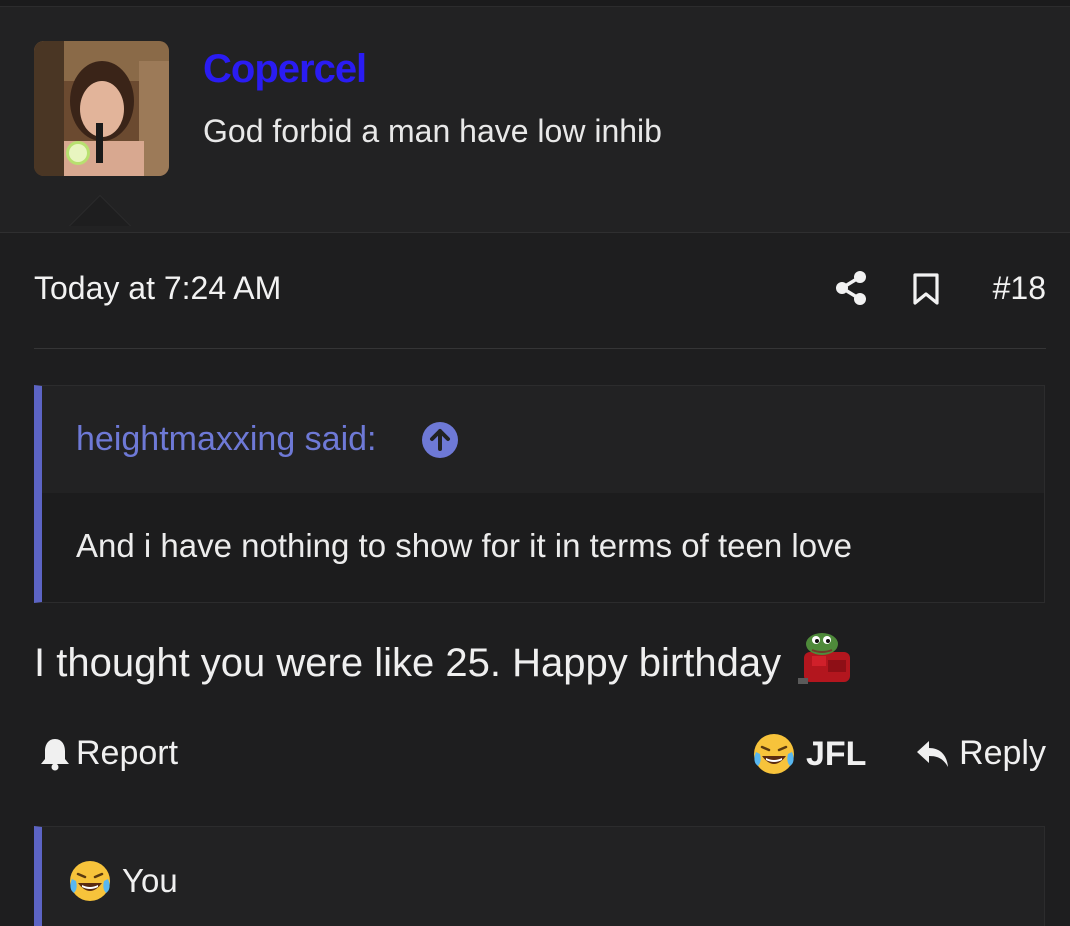 The height and width of the screenshot is (926, 1070). I want to click on reactions-summary: You, so click(123, 881).